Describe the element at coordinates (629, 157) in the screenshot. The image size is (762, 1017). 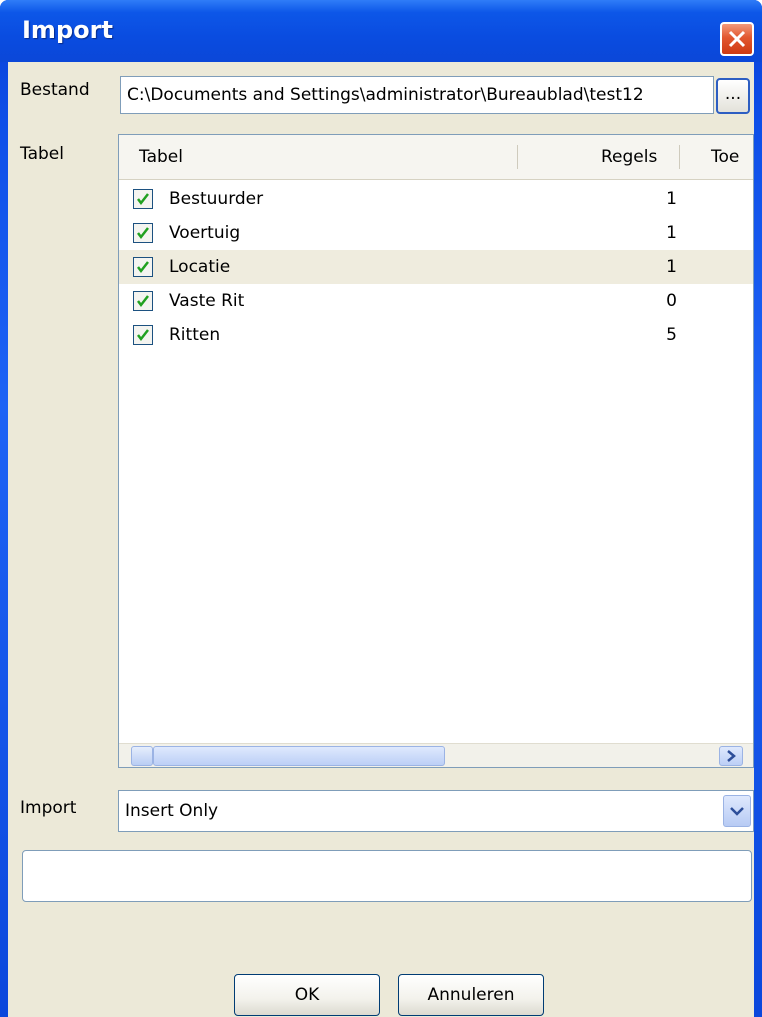
I see `column-header-regels: Regels` at that location.